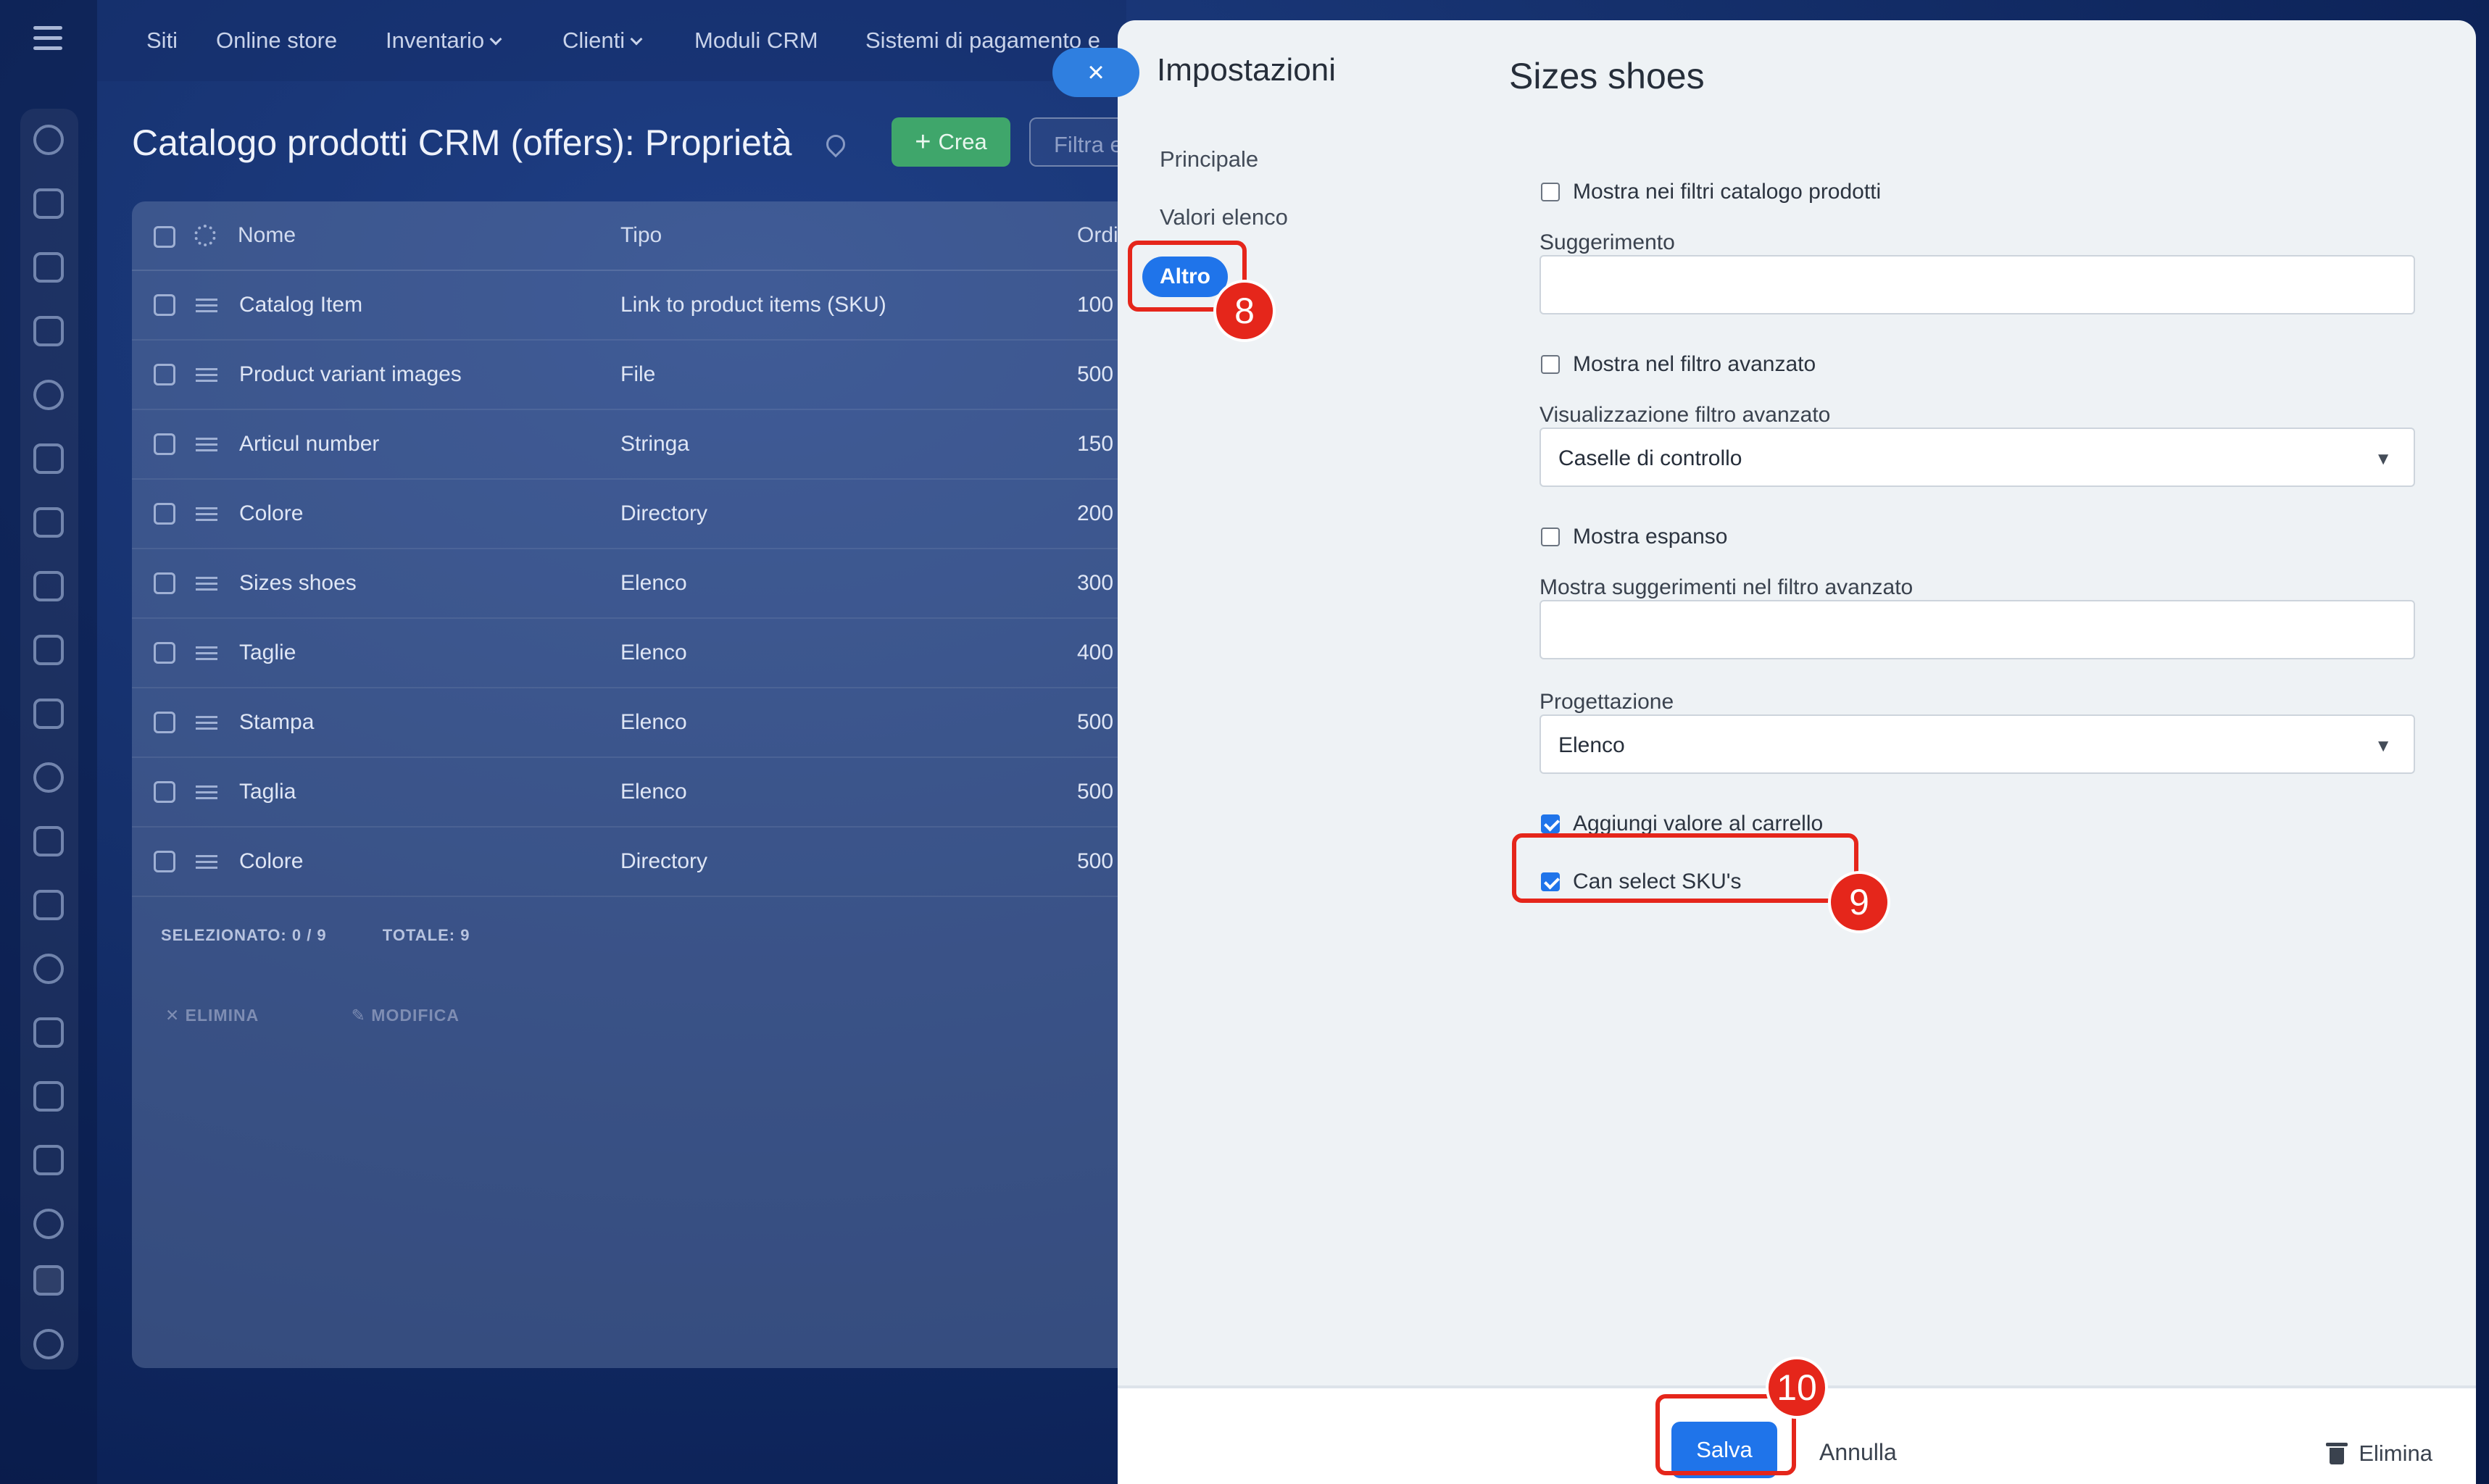 This screenshot has height=1484, width=2489. I want to click on delete-action: ✕ ELIMINA, so click(234, 1015).